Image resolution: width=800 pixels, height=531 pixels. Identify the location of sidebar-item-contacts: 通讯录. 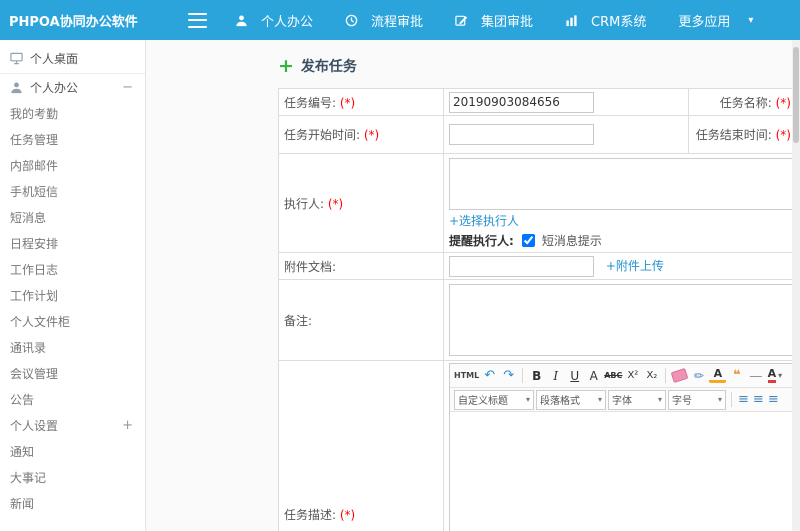
(72, 347).